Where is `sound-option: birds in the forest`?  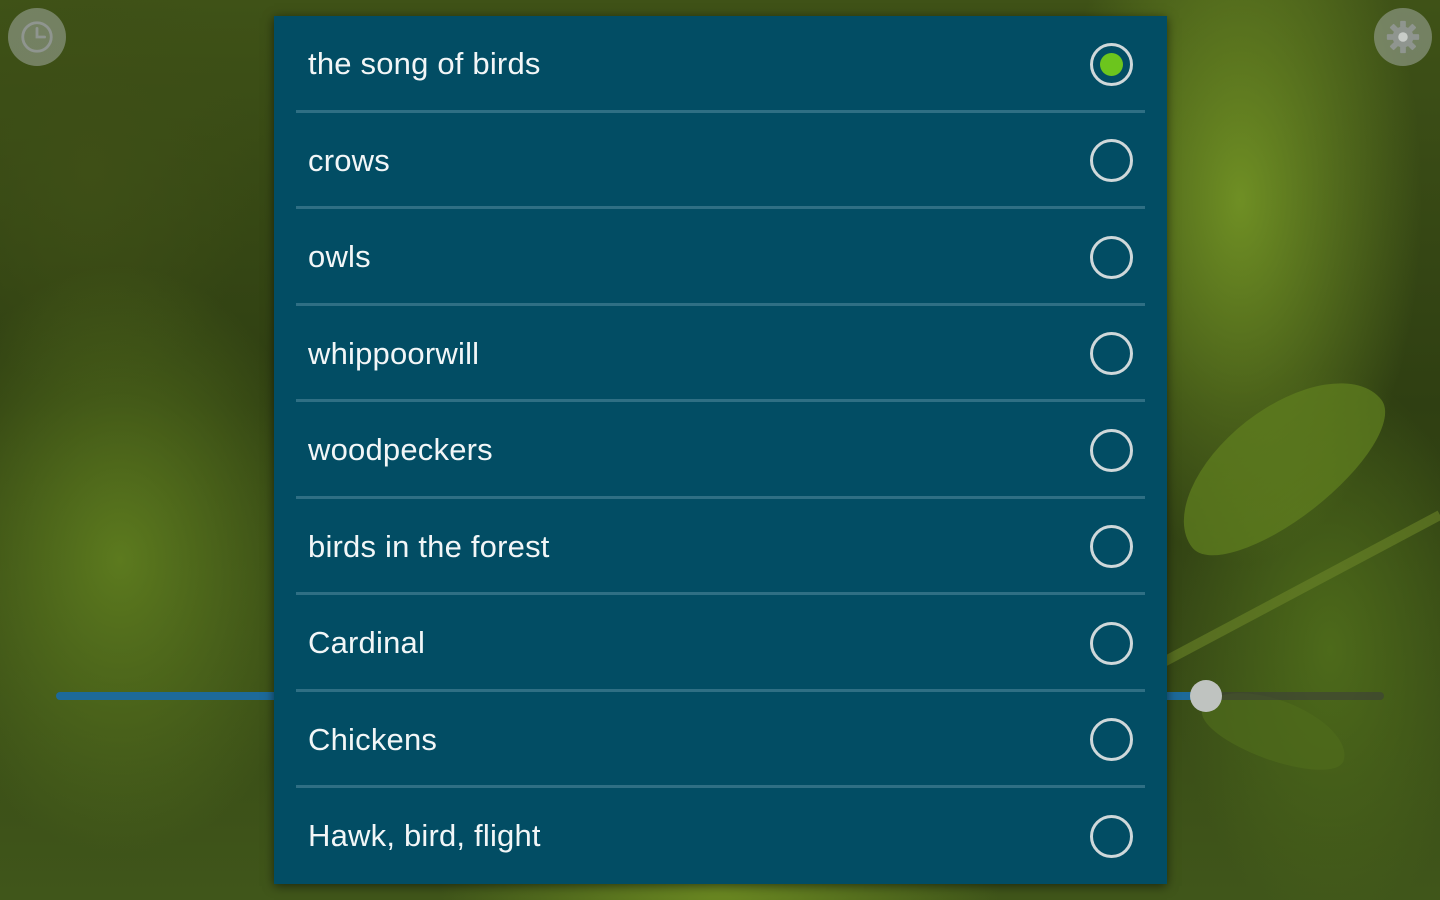
sound-option: birds in the forest is located at coordinates (720, 547).